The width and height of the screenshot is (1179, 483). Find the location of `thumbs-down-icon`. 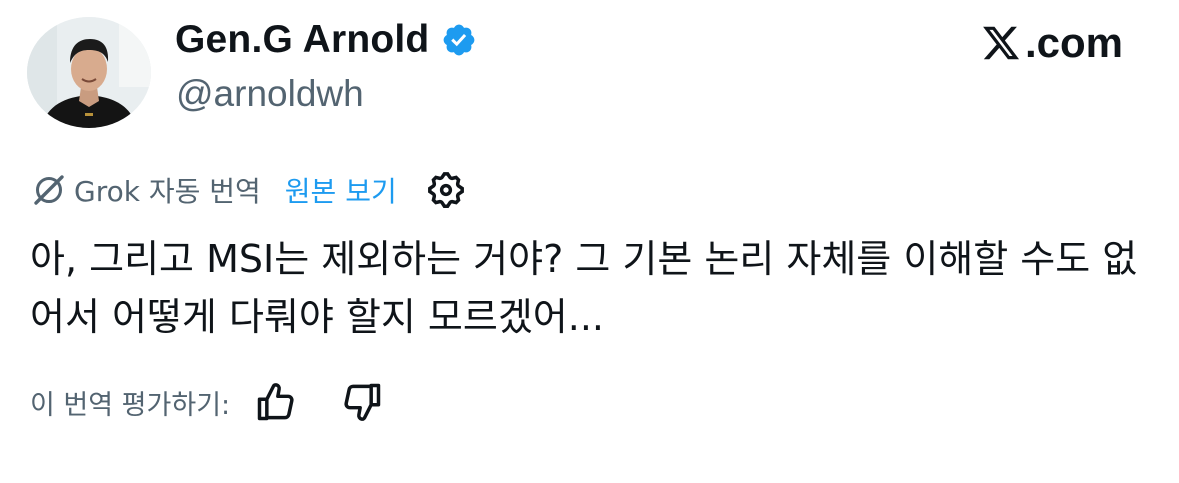

thumbs-down-icon is located at coordinates (362, 402).